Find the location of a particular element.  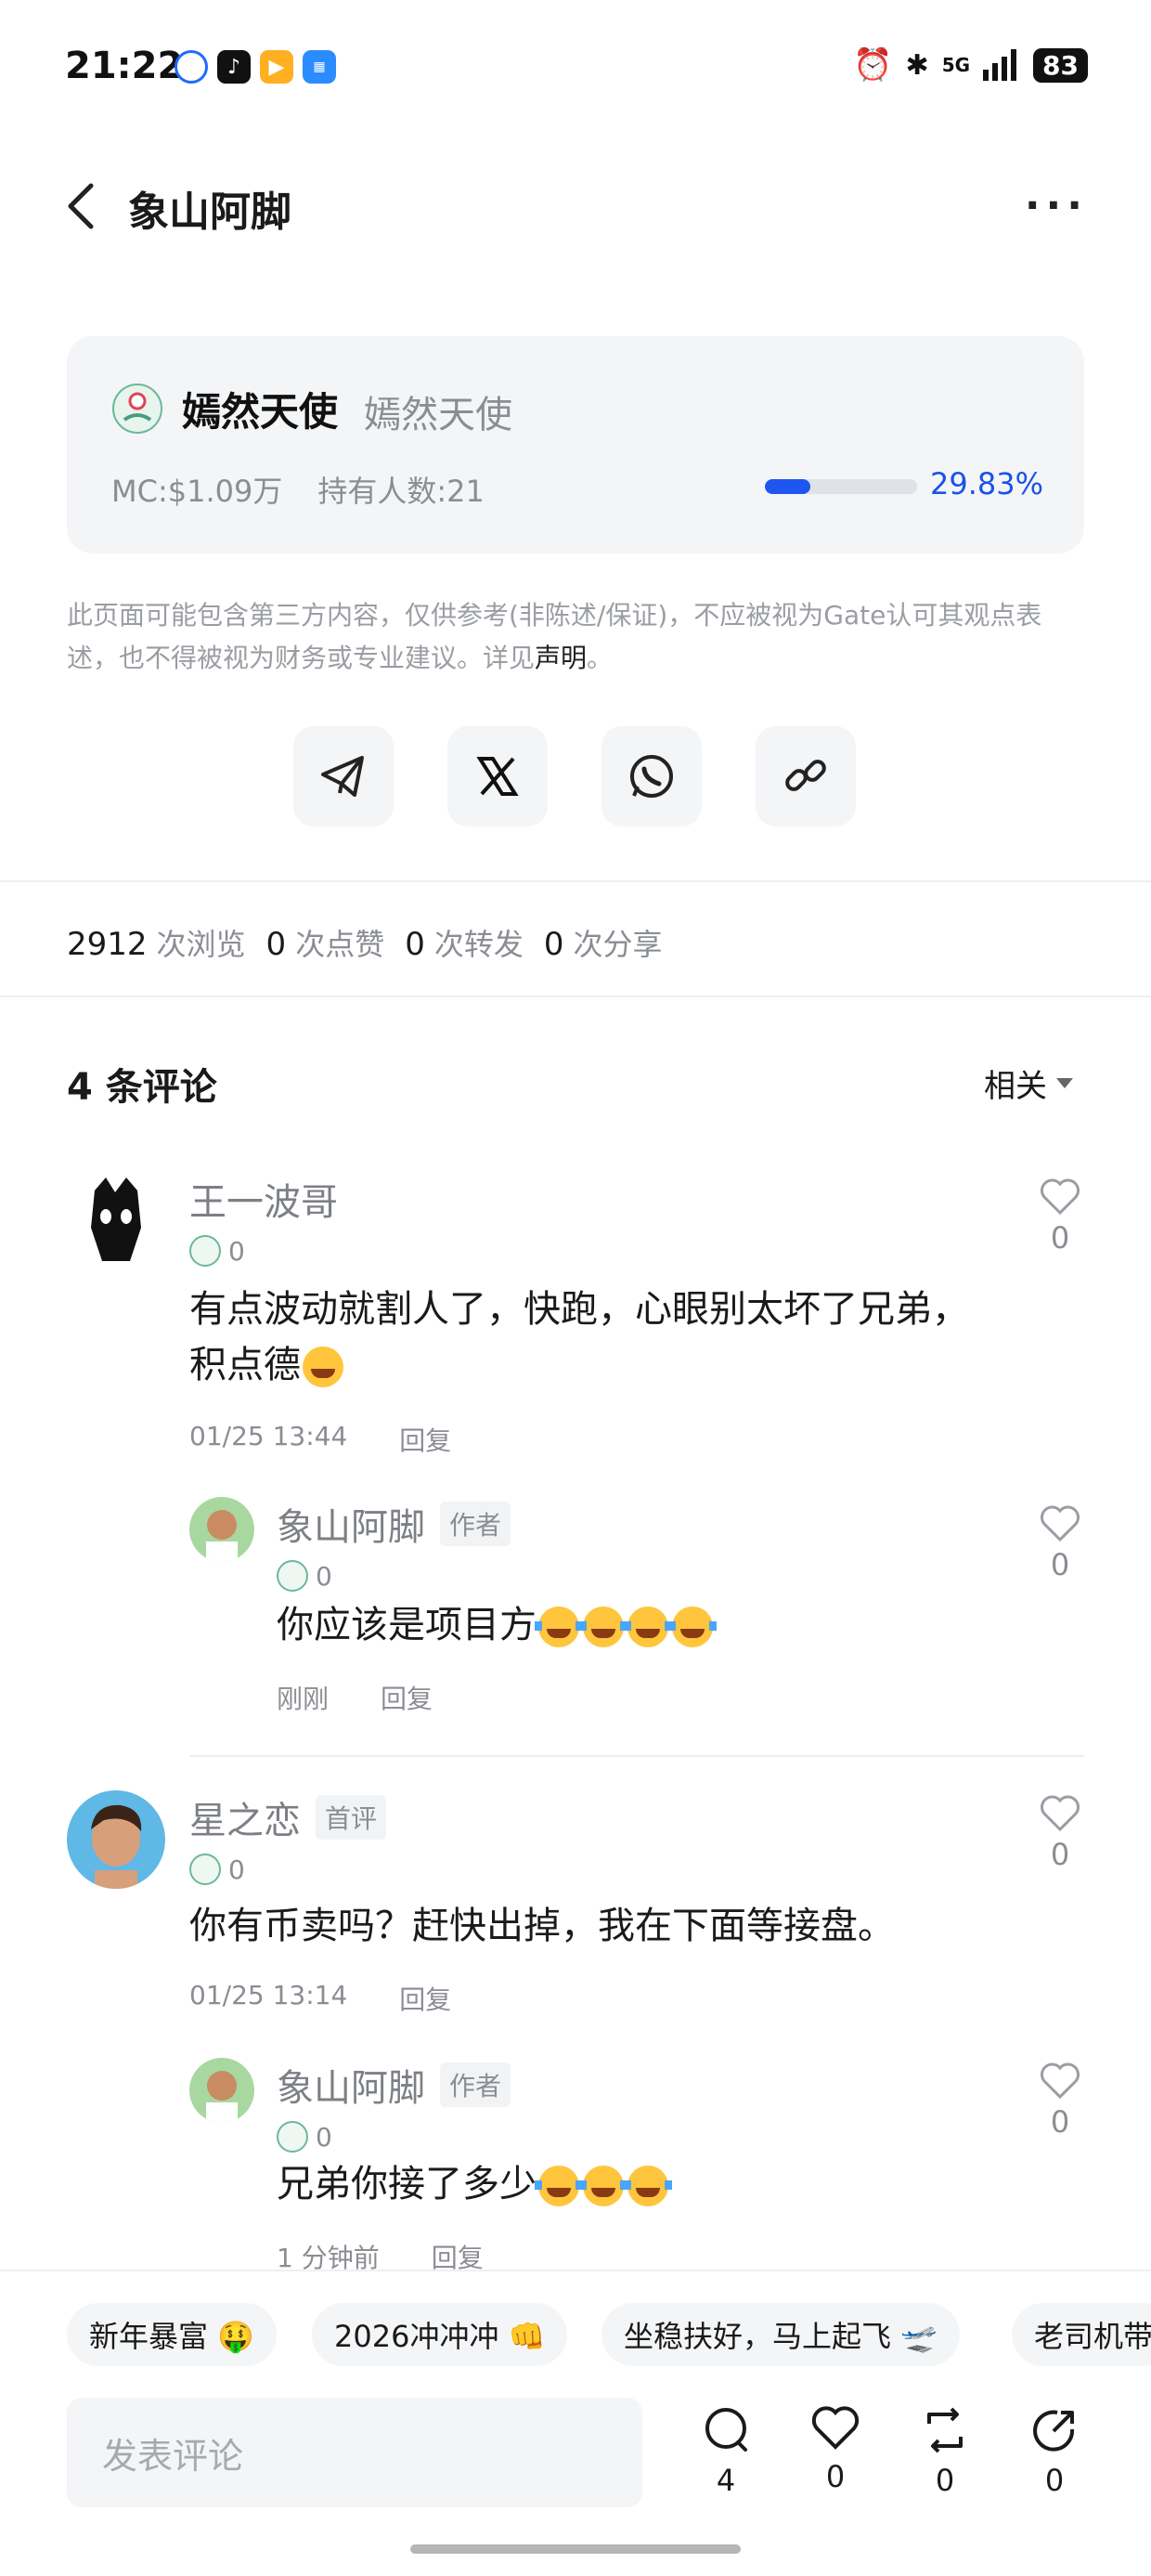

comment-username: 星之恋 is located at coordinates (245, 1817).